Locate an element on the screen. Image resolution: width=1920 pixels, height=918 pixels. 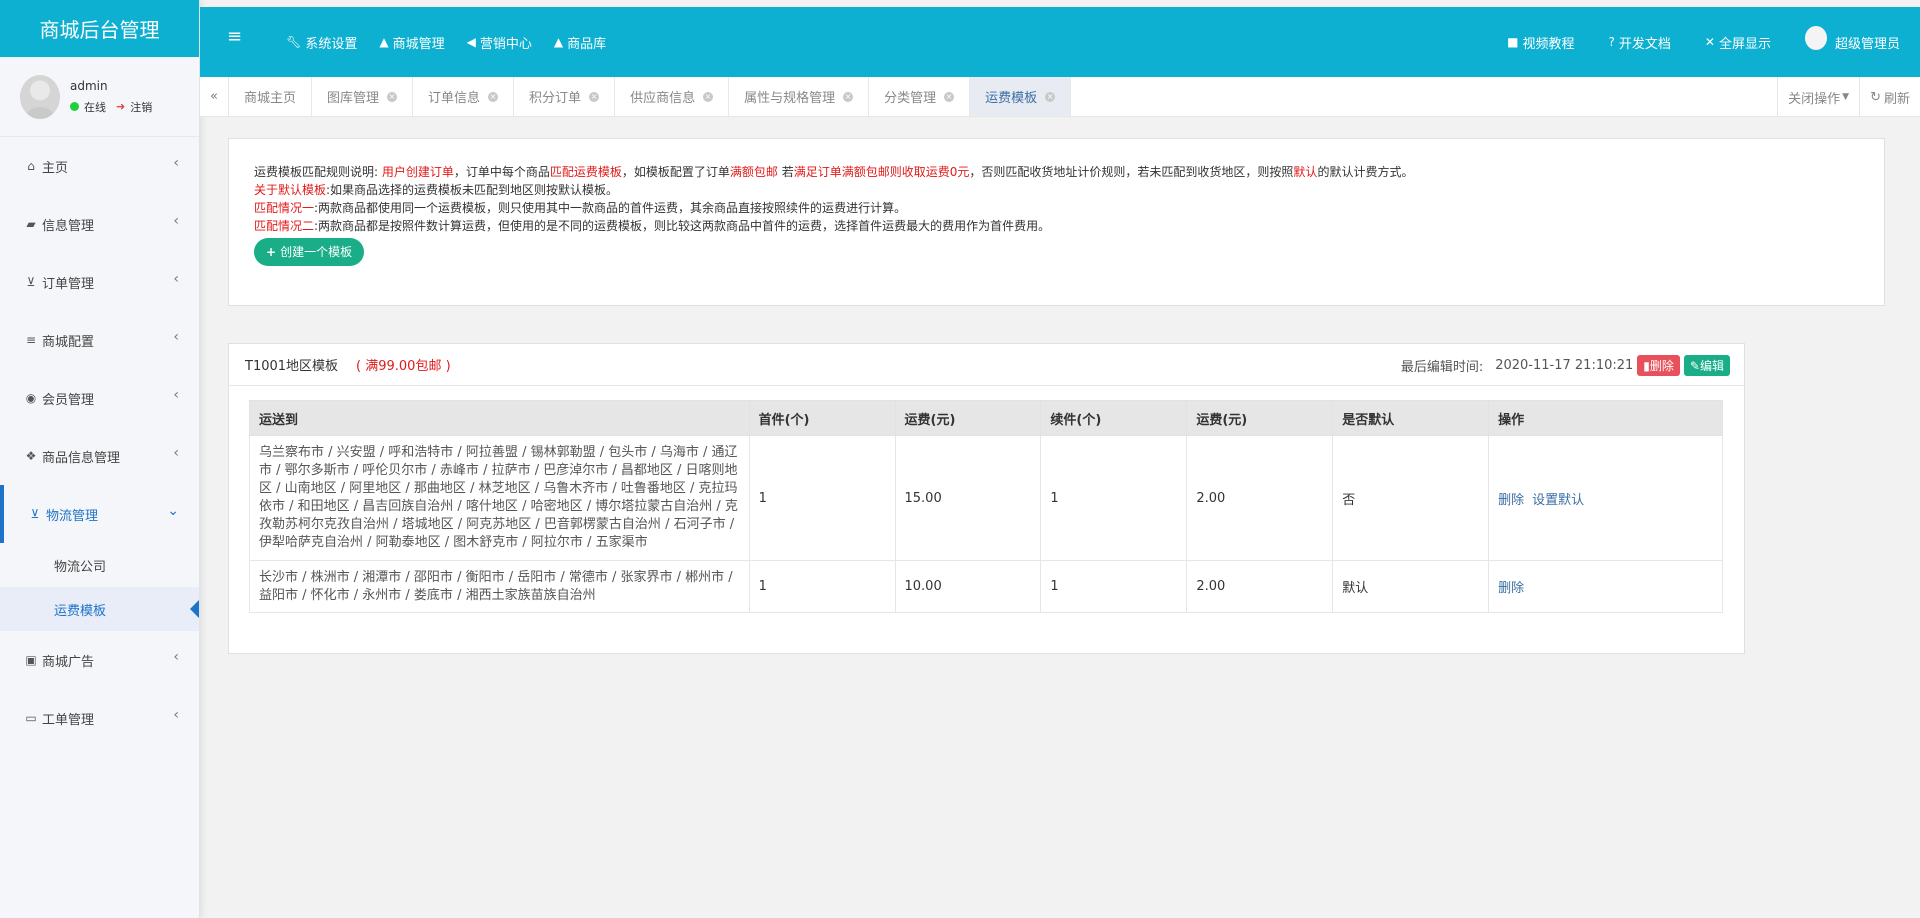
pencil-icon: ✎ is located at coordinates (1694, 365).